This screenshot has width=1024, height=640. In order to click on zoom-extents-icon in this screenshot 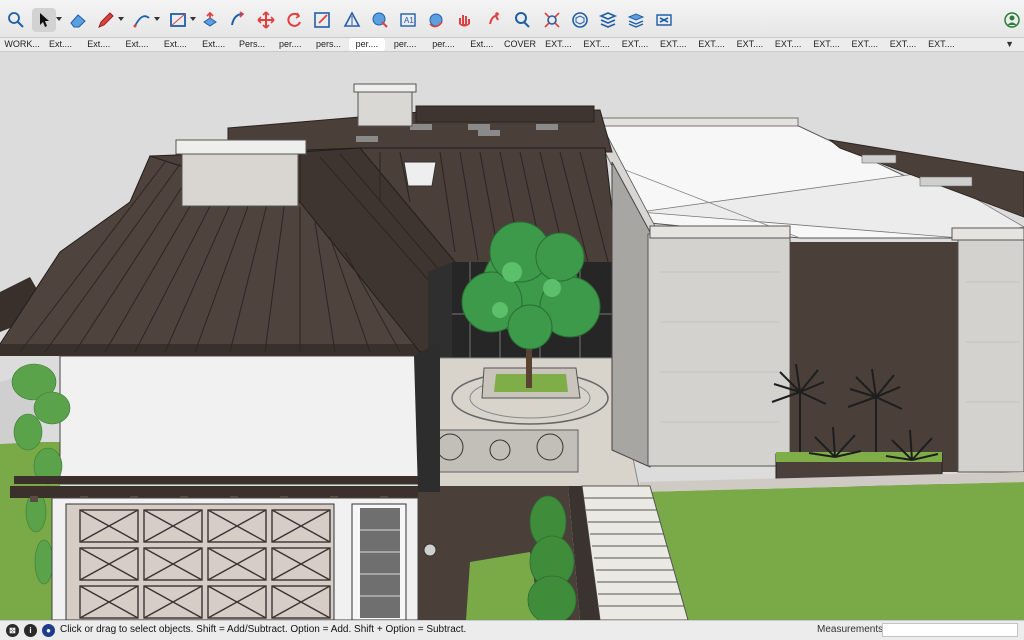, I will do `click(552, 20)`.